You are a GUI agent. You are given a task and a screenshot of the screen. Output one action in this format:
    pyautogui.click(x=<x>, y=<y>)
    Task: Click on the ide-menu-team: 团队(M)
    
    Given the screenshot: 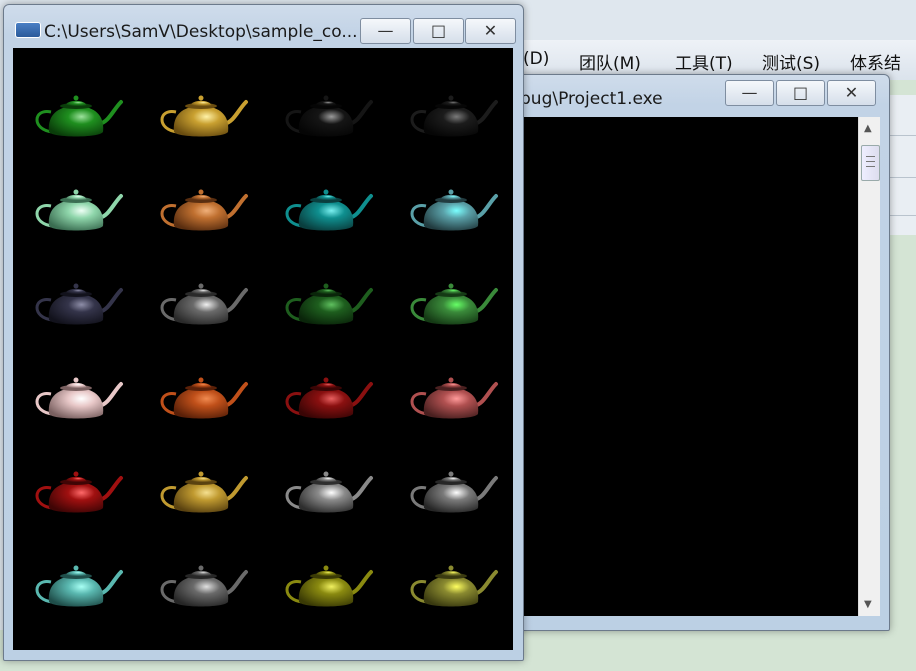 What is the action you would take?
    pyautogui.click(x=610, y=61)
    